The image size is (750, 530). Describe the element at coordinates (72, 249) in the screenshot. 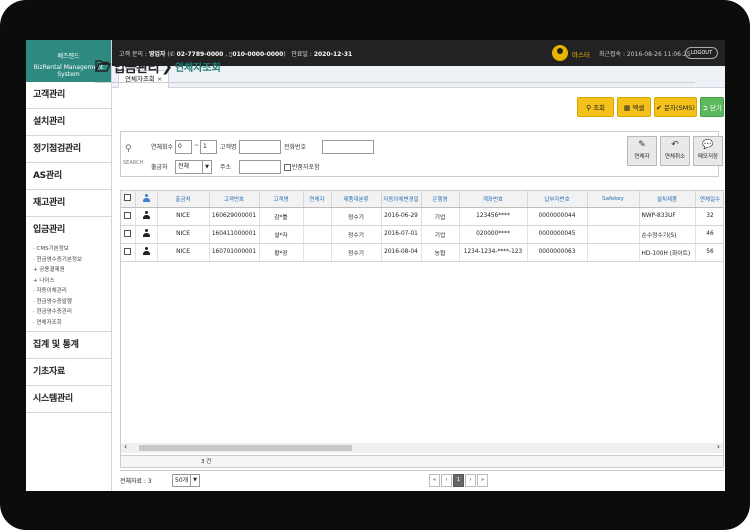

I see `submenu-cms-info: · CMS기본정보` at that location.